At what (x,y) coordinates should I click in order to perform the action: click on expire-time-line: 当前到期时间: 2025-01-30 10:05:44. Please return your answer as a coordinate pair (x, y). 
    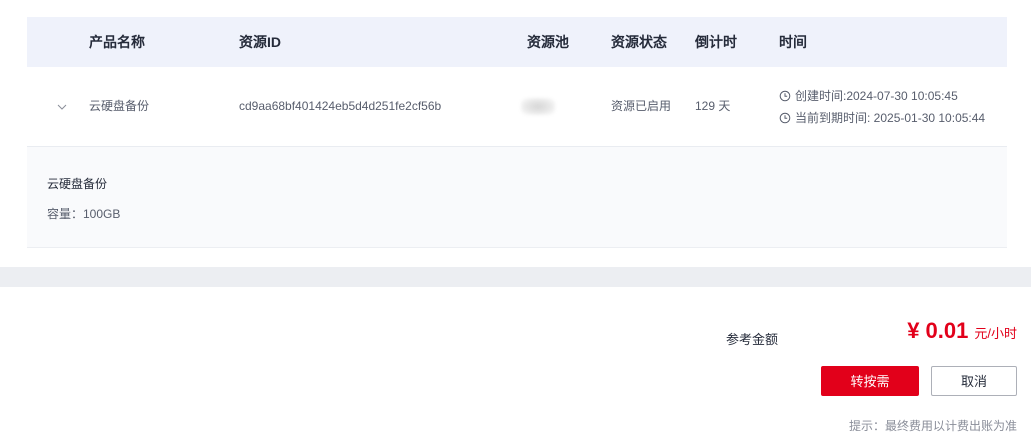
    Looking at the image, I should click on (882, 118).